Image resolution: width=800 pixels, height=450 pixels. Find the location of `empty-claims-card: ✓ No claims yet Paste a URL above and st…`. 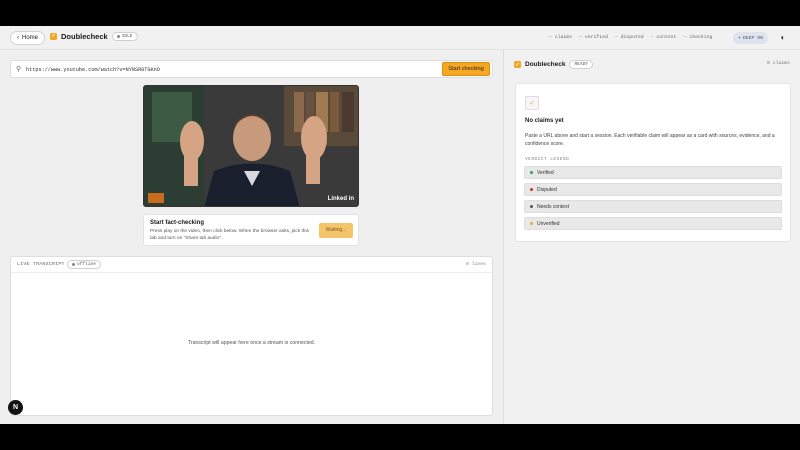

empty-claims-card: ✓ No claims yet Paste a URL above and st… is located at coordinates (653, 162).